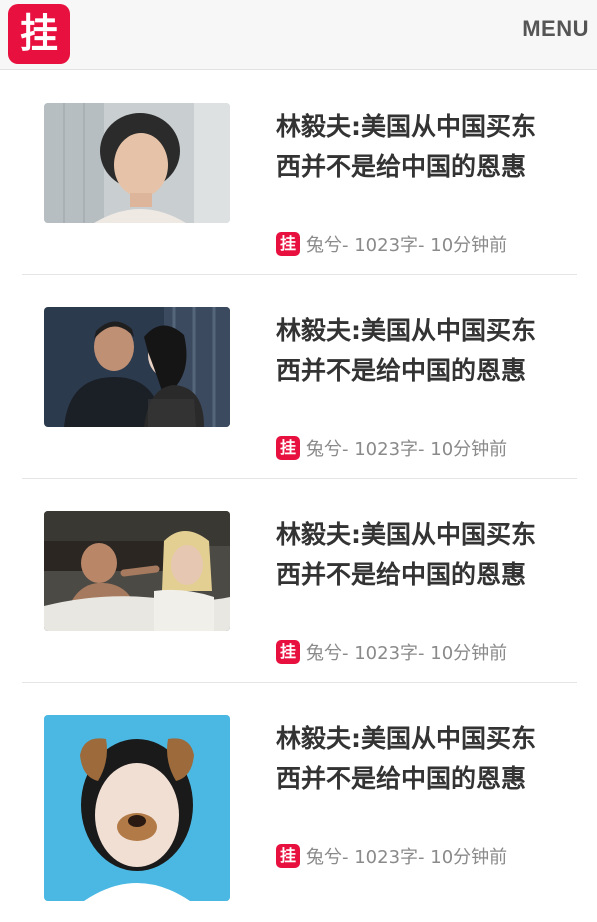  I want to click on thumbnail-image-dog-filter-portrait, so click(137, 808).